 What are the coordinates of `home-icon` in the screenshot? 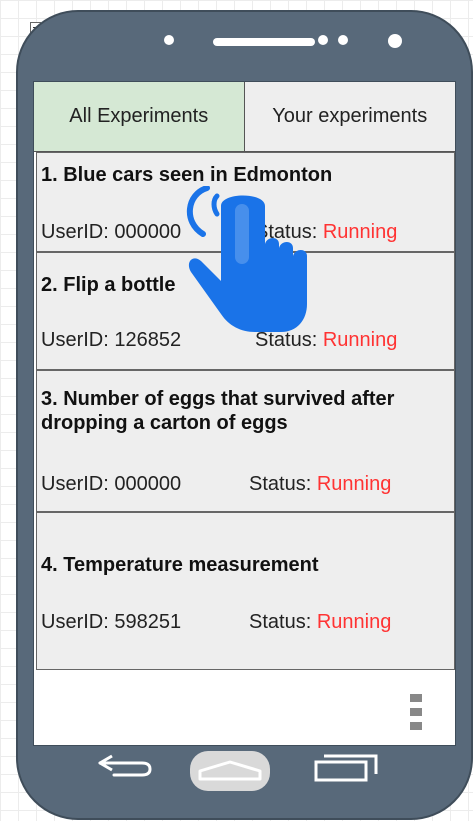 It's located at (230, 770).